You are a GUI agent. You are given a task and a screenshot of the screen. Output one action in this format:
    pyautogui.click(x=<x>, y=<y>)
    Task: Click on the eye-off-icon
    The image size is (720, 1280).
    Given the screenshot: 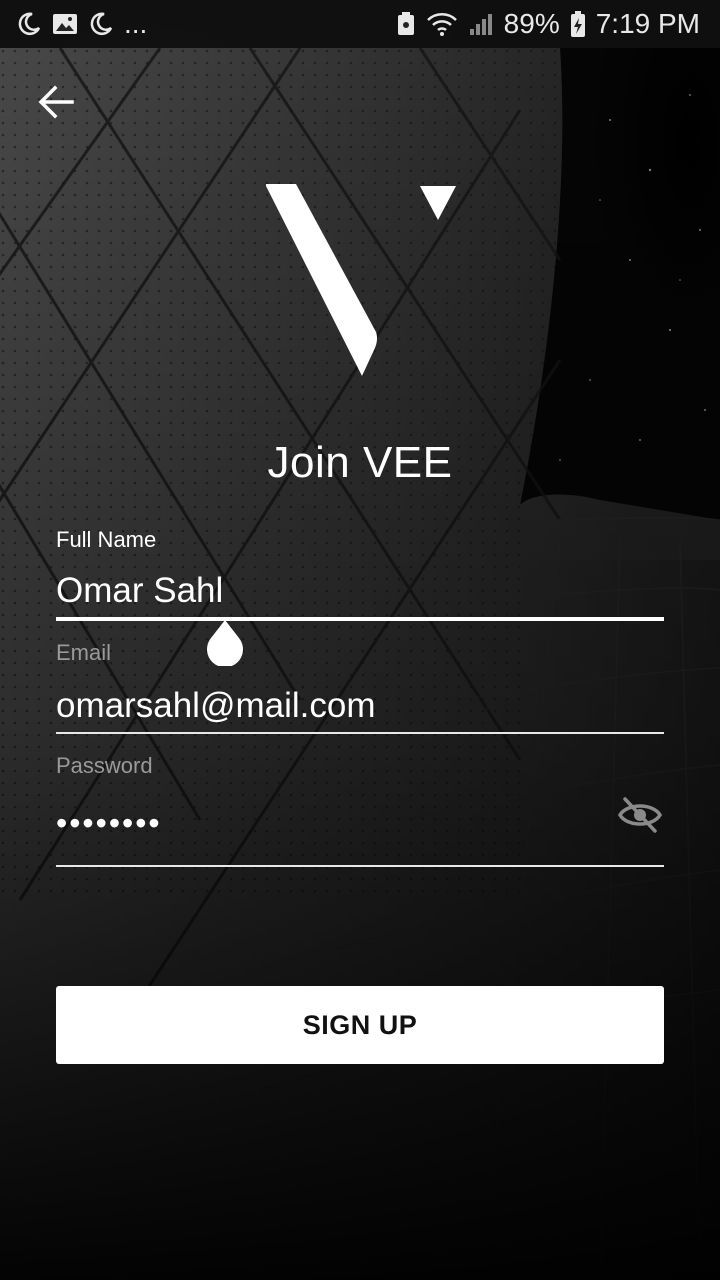 What is the action you would take?
    pyautogui.click(x=640, y=817)
    